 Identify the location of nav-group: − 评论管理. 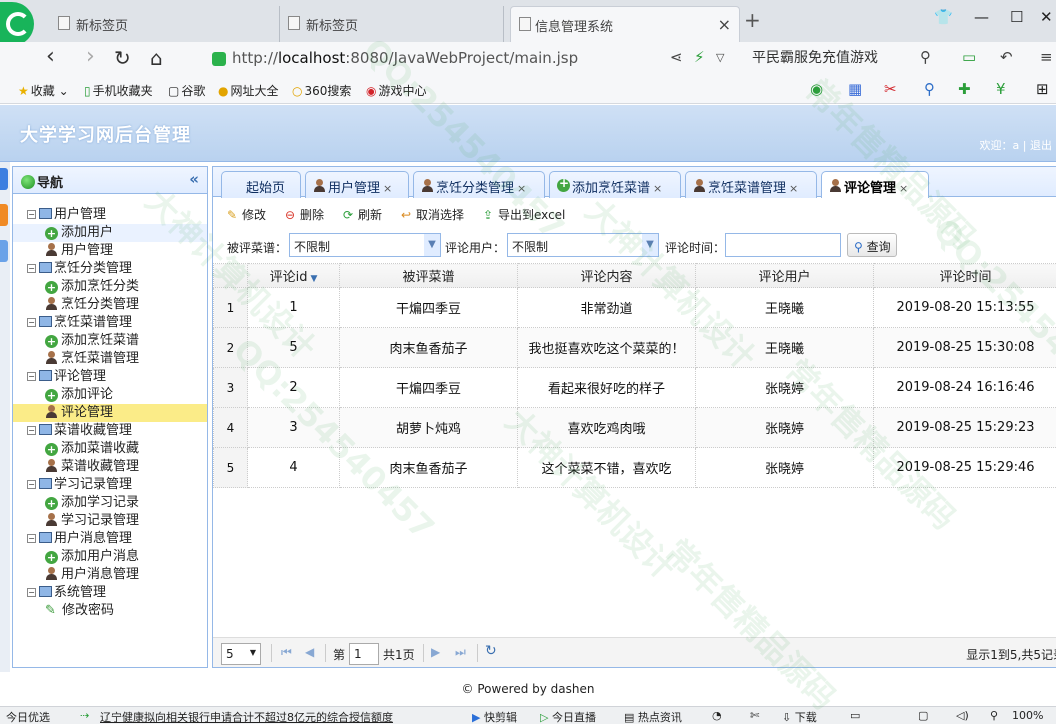
(110, 377).